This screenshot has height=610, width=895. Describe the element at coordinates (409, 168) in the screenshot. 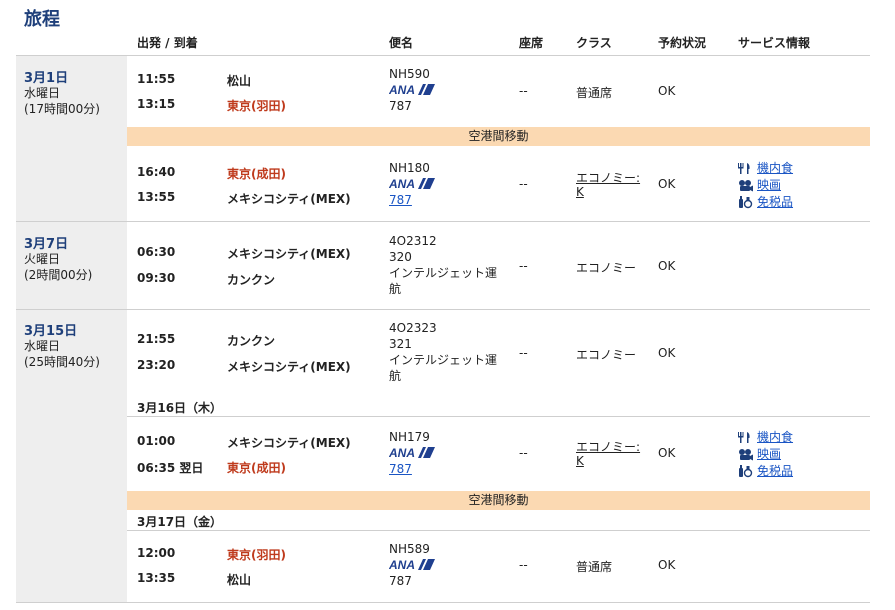

I see `flight-number: NH180` at that location.